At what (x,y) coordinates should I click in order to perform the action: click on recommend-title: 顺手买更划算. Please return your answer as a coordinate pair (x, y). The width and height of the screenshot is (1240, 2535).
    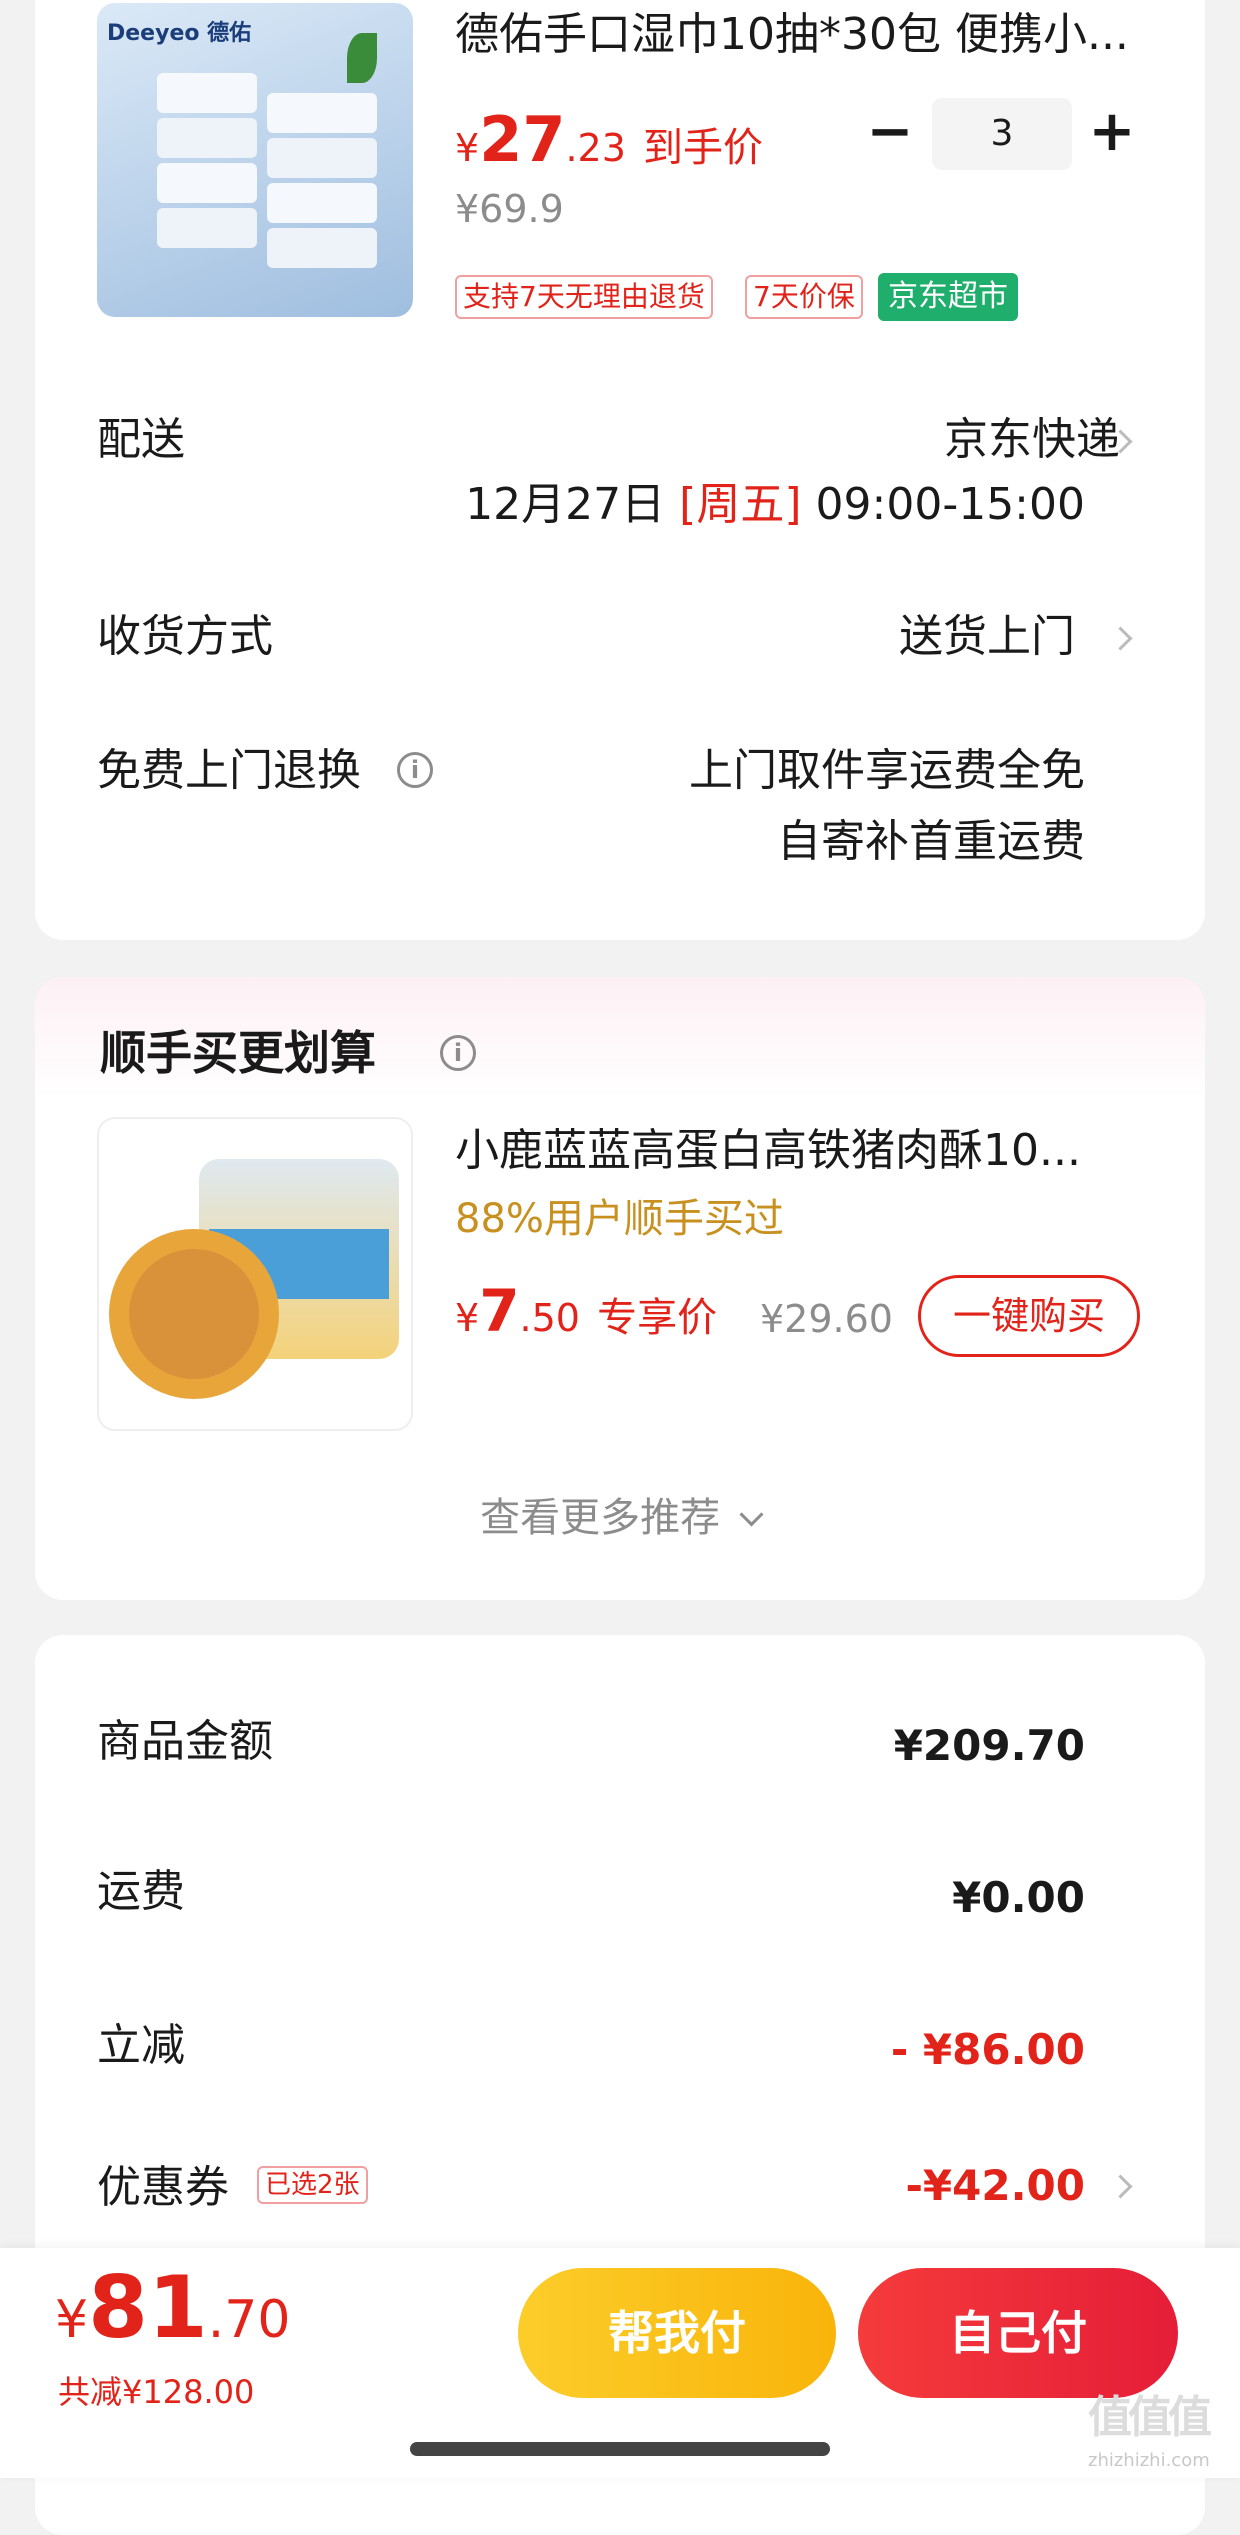
    Looking at the image, I should click on (238, 1053).